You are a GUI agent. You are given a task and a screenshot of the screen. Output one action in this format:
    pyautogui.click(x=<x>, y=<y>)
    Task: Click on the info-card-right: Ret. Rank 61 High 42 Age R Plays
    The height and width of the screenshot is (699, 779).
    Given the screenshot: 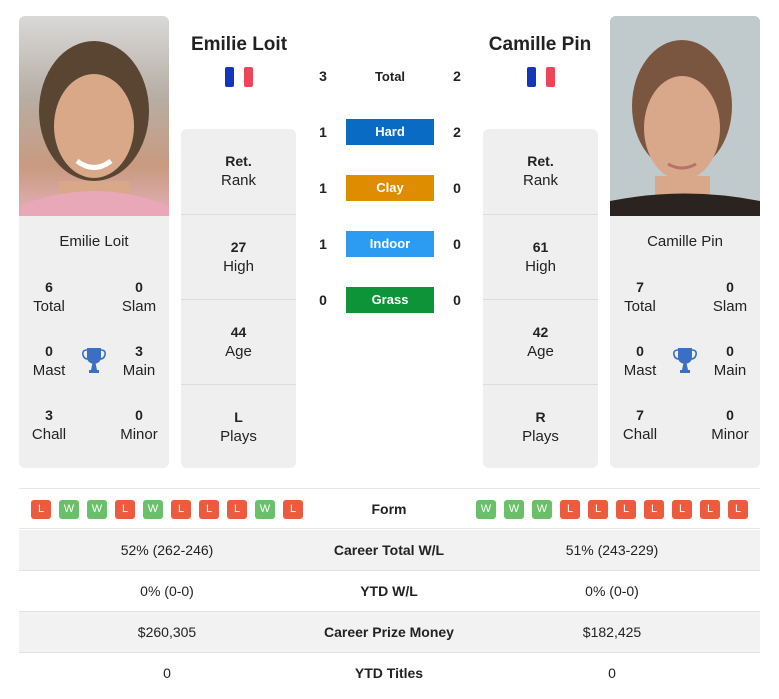 What is the action you would take?
    pyautogui.click(x=540, y=298)
    